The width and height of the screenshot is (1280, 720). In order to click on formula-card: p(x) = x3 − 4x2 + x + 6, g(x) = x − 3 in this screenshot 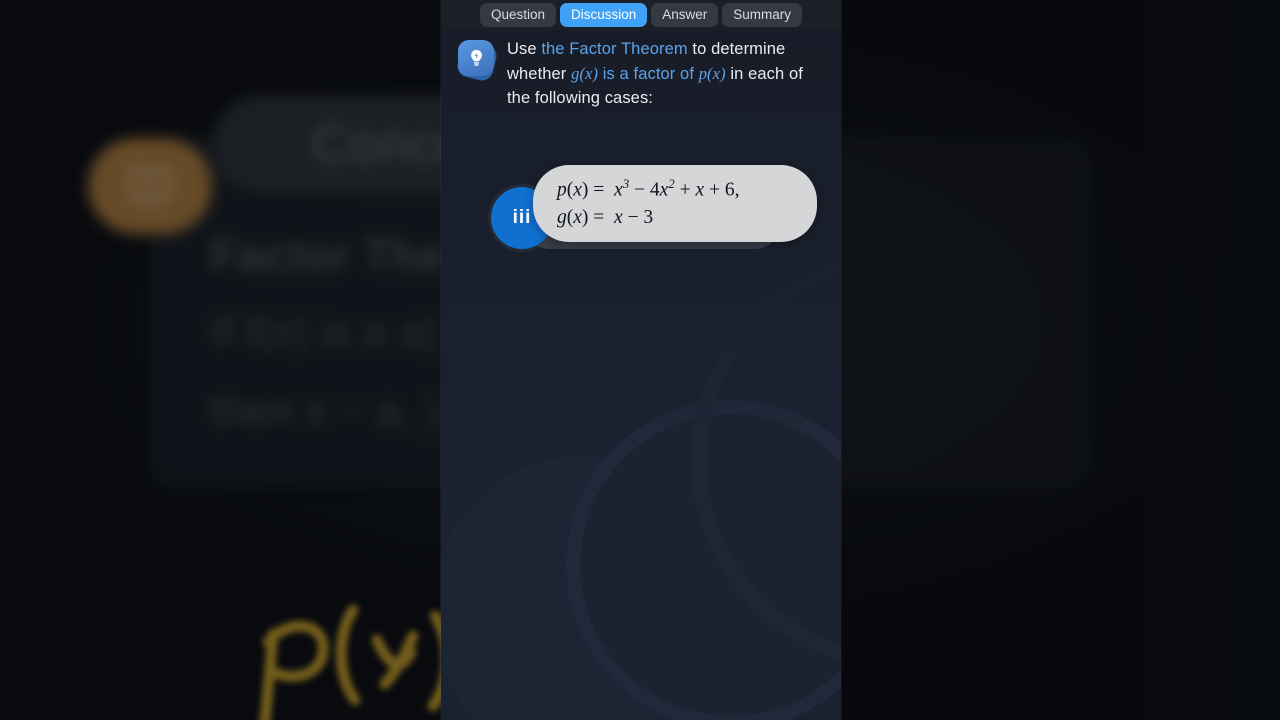, I will do `click(675, 203)`.